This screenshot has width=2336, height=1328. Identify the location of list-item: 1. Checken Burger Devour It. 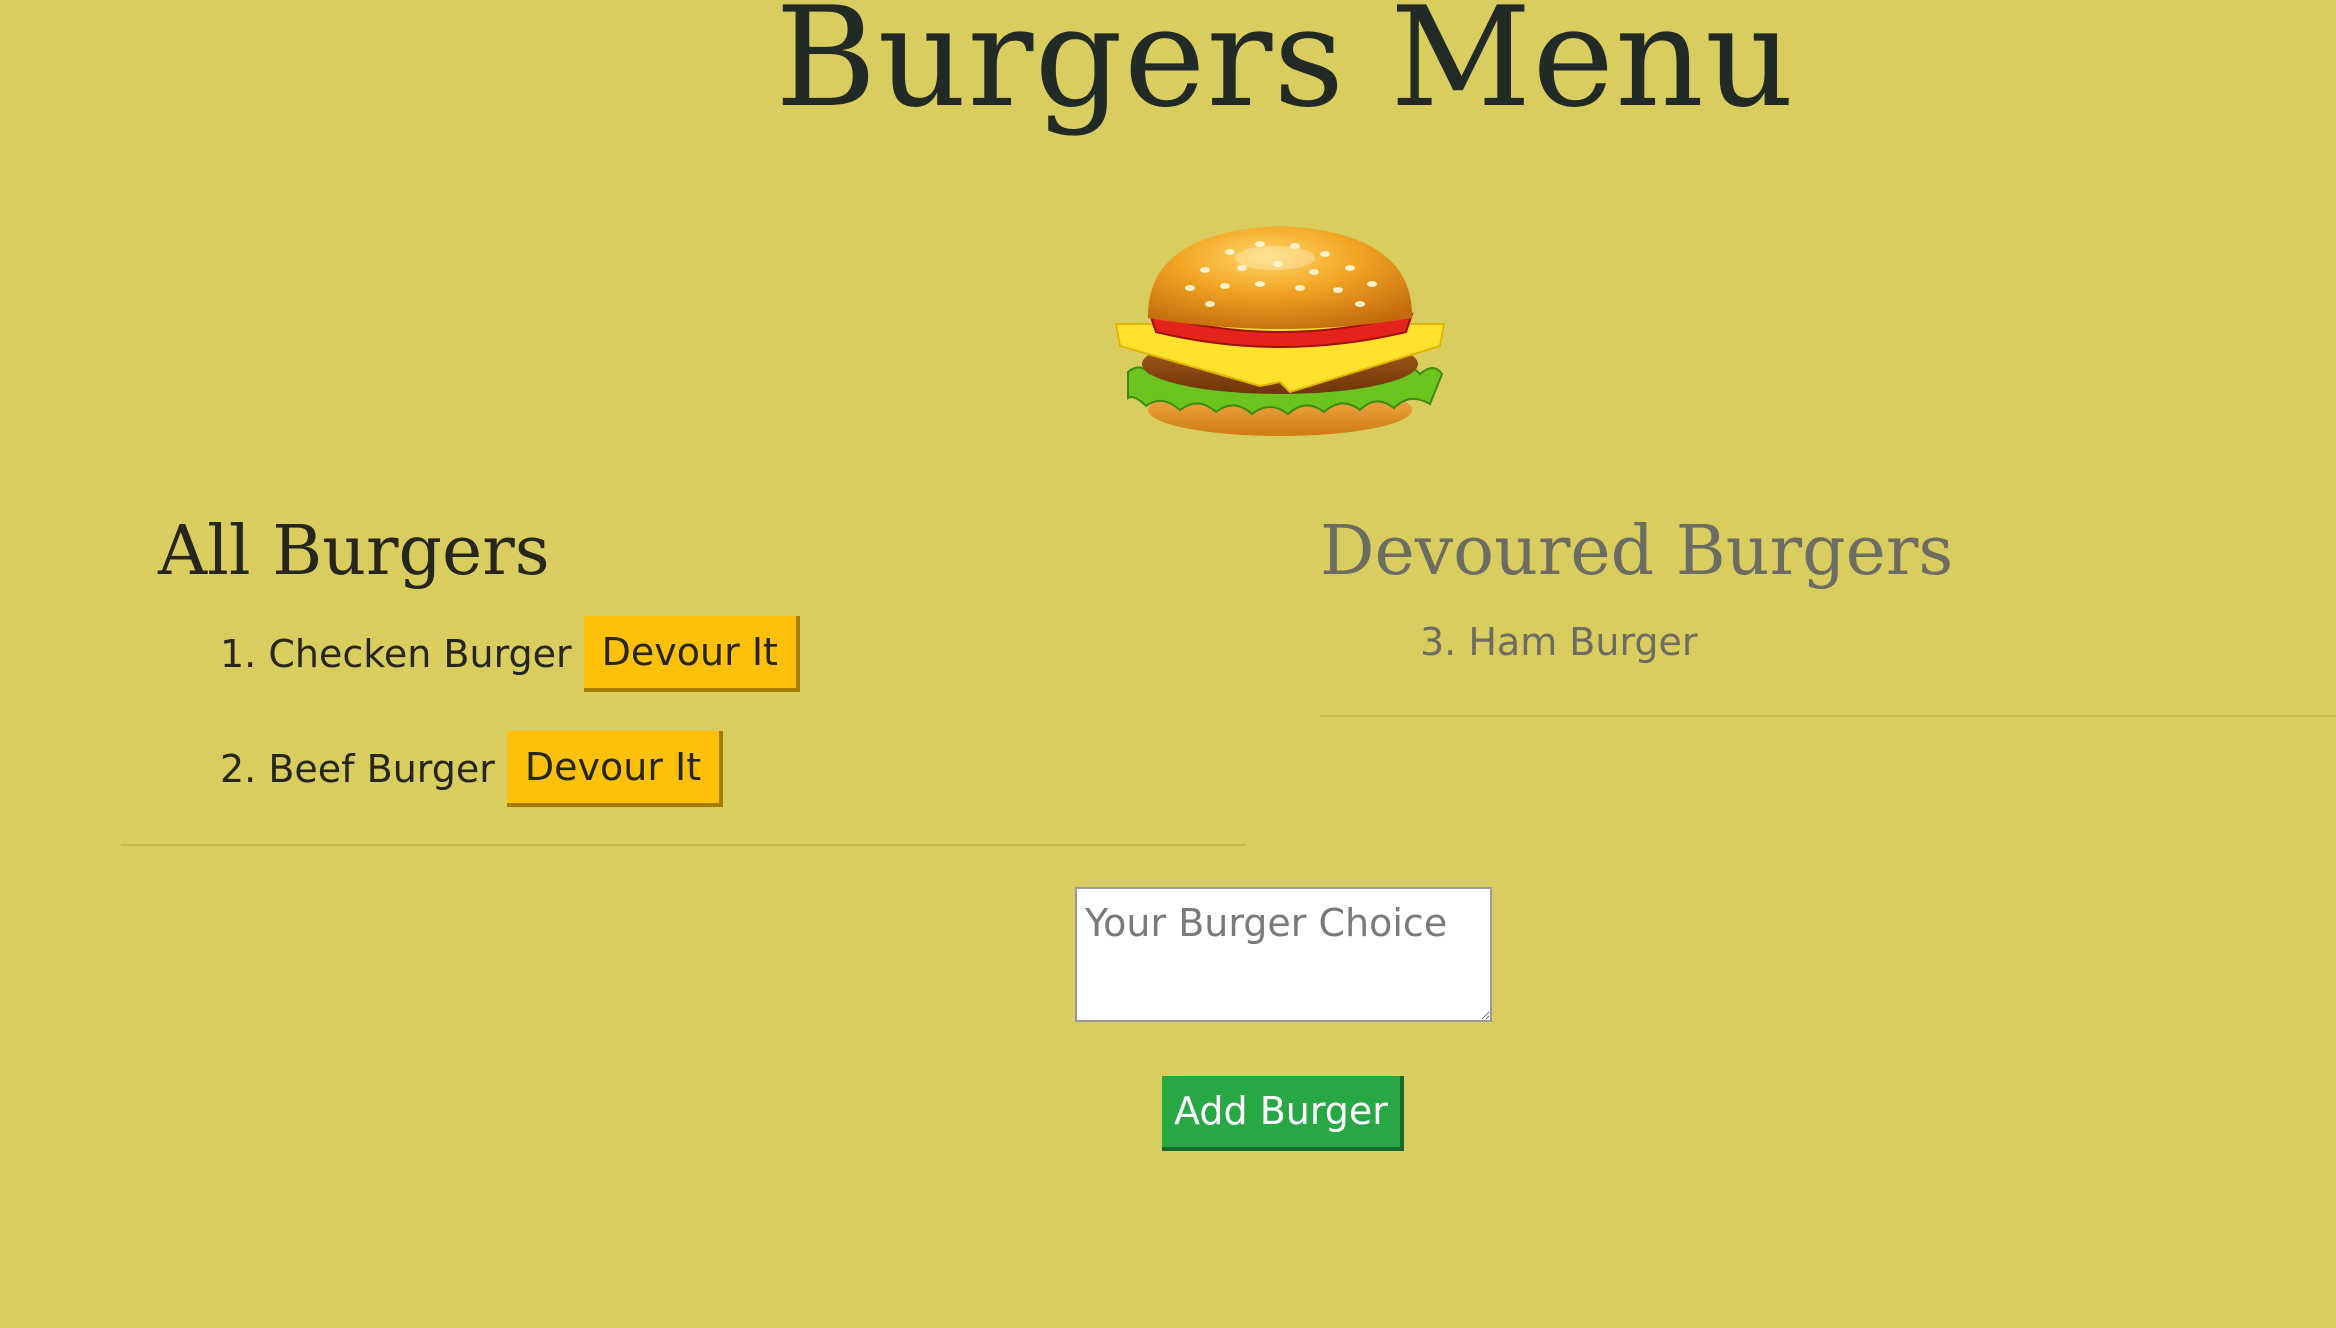
(510, 654).